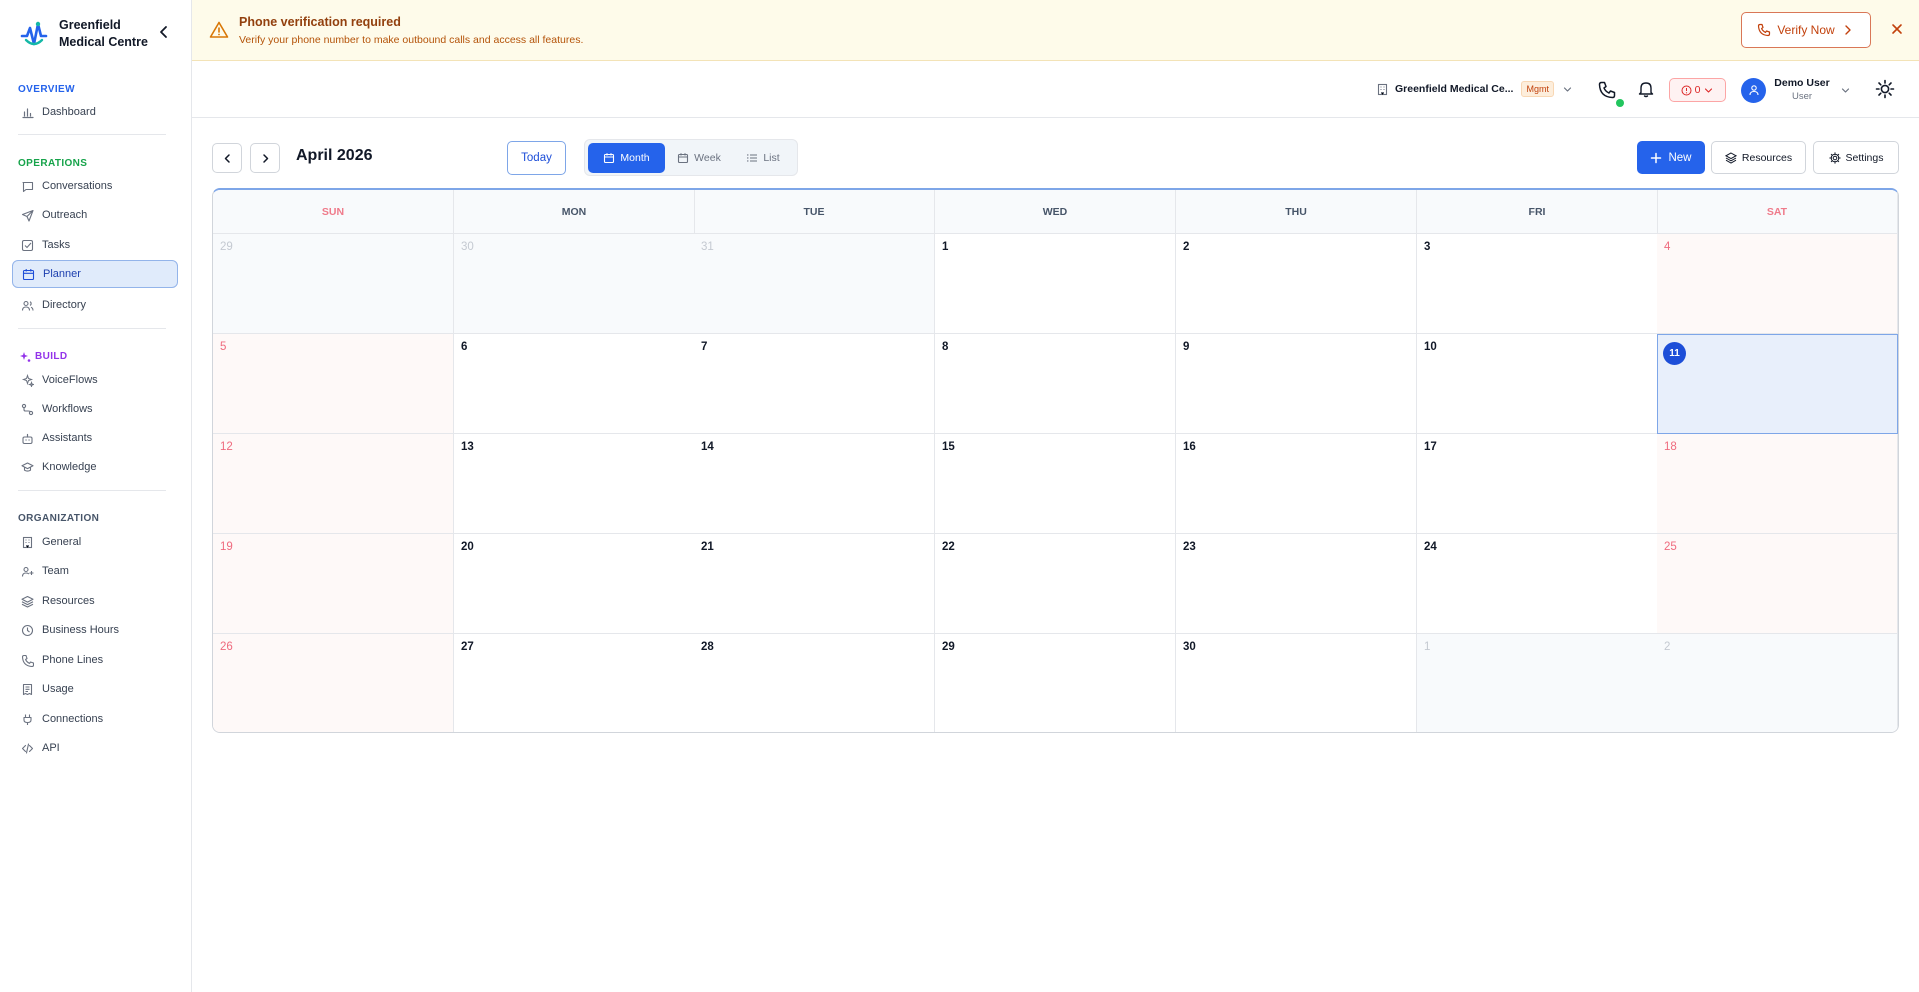 This screenshot has width=1919, height=992. What do you see at coordinates (814, 683) in the screenshot?
I see `calendar-day-cell: 28` at bounding box center [814, 683].